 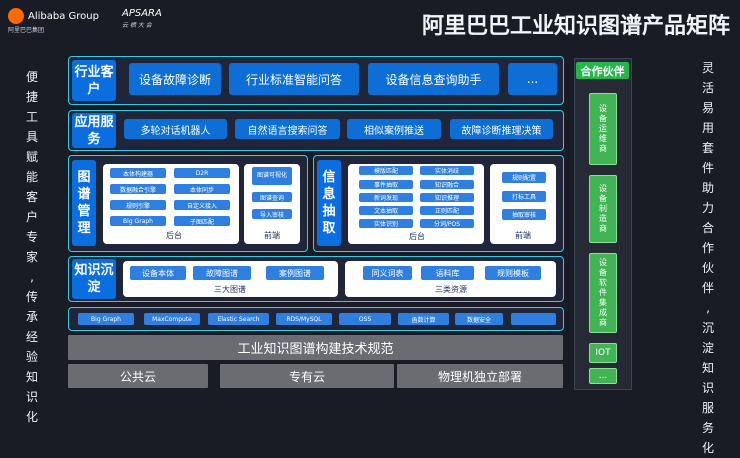 I want to click on extraction-backend-label: 后台, so click(x=417, y=236).